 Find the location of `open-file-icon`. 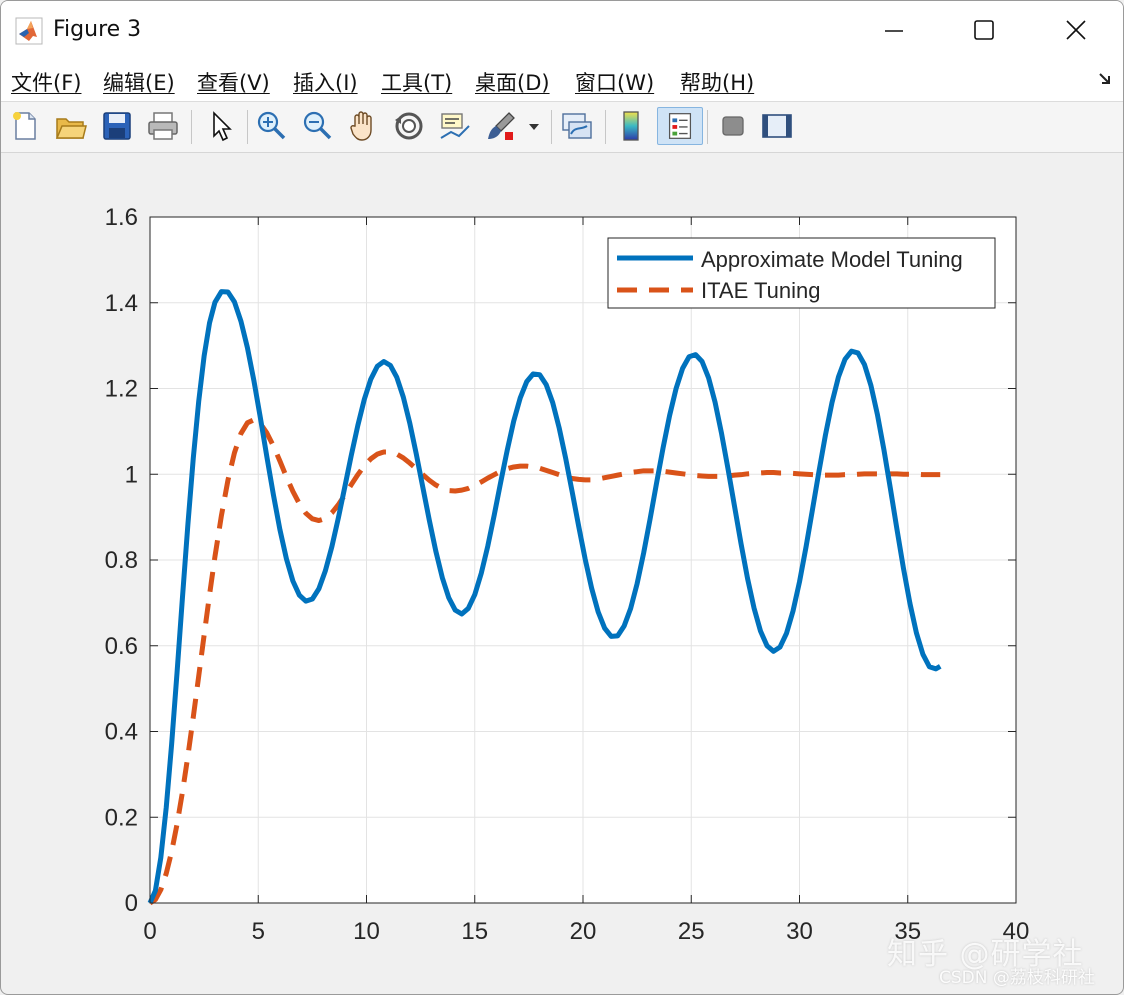

open-file-icon is located at coordinates (71, 126).